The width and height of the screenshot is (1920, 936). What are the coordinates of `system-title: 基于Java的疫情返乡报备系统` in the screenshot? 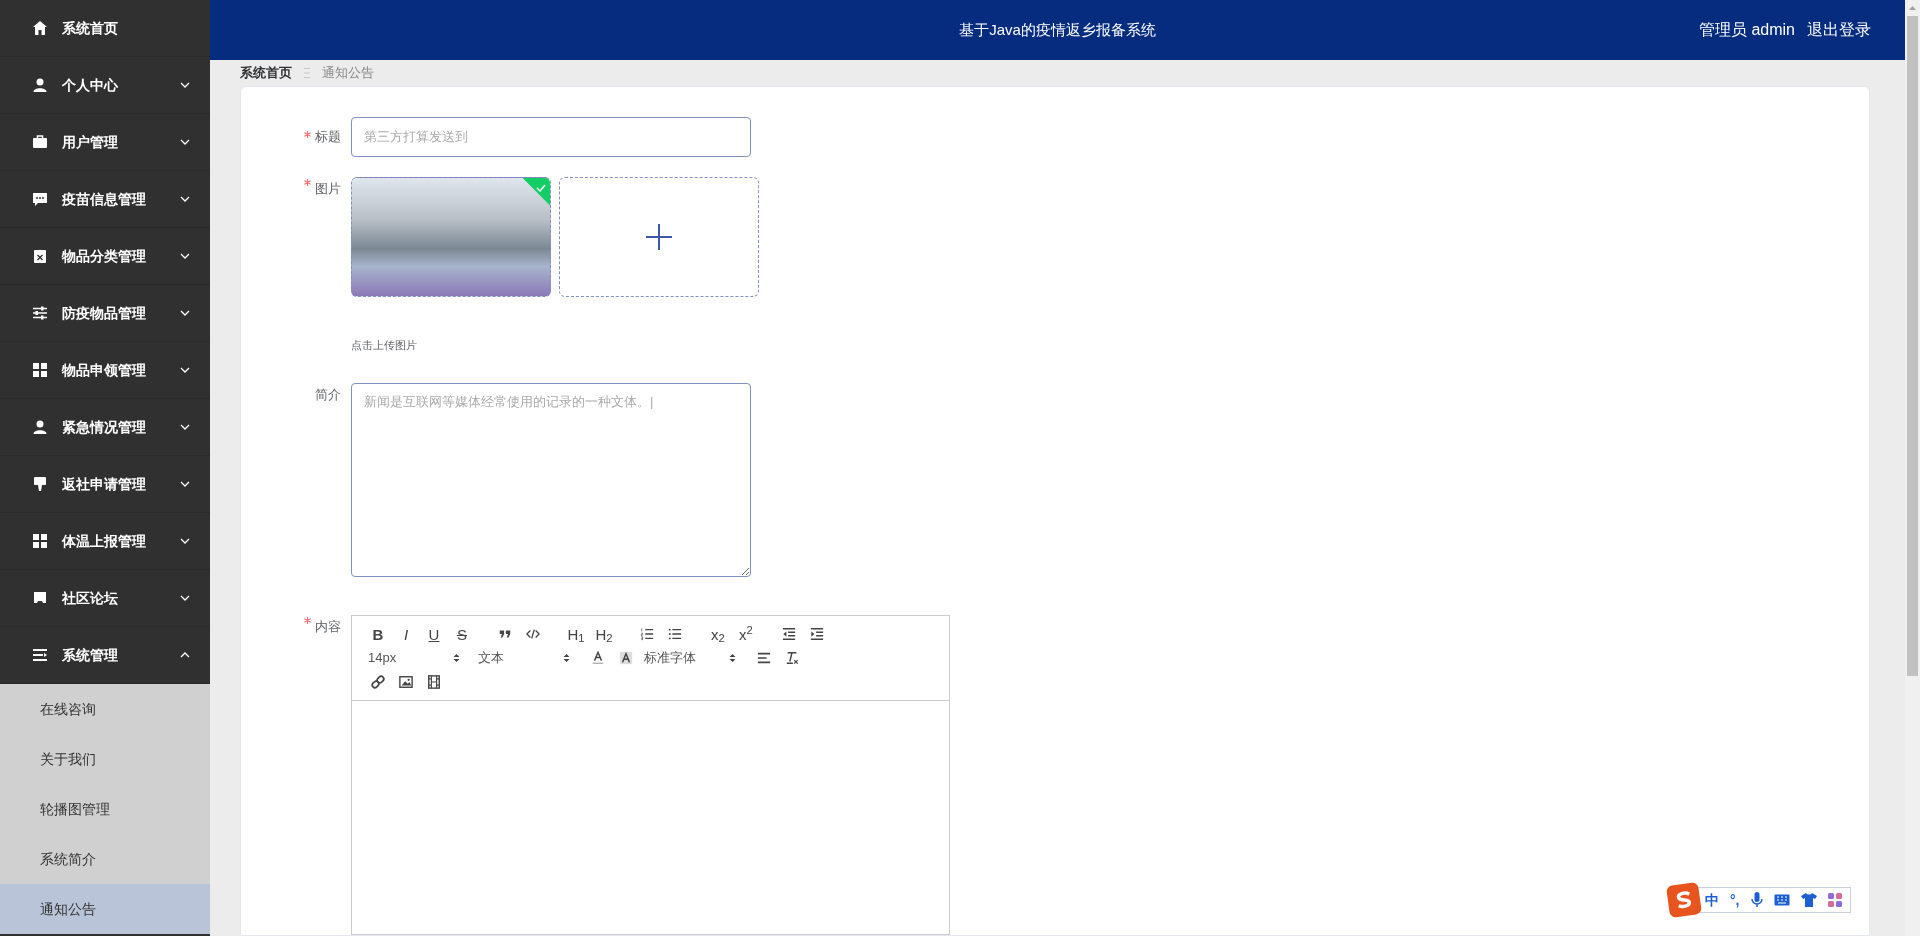 It's located at (1057, 29).